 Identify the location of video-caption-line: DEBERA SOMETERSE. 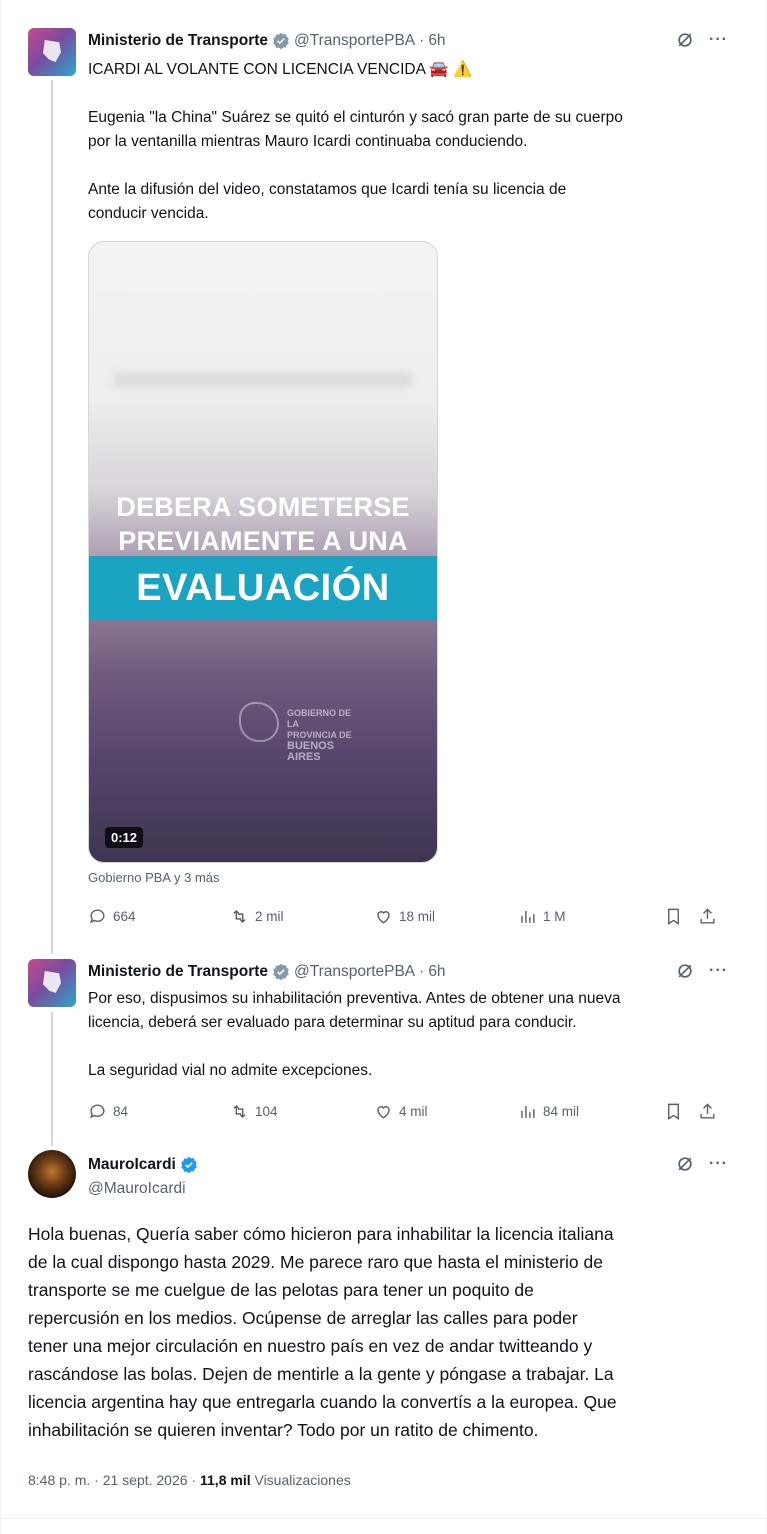
(263, 507).